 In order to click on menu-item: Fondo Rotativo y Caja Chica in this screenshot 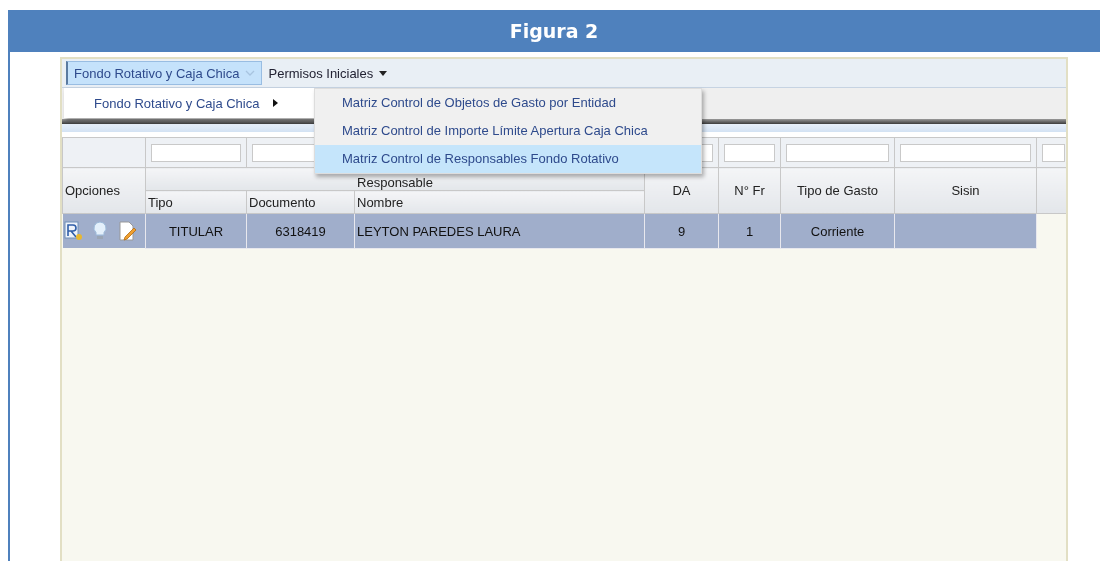, I will do `click(189, 103)`.